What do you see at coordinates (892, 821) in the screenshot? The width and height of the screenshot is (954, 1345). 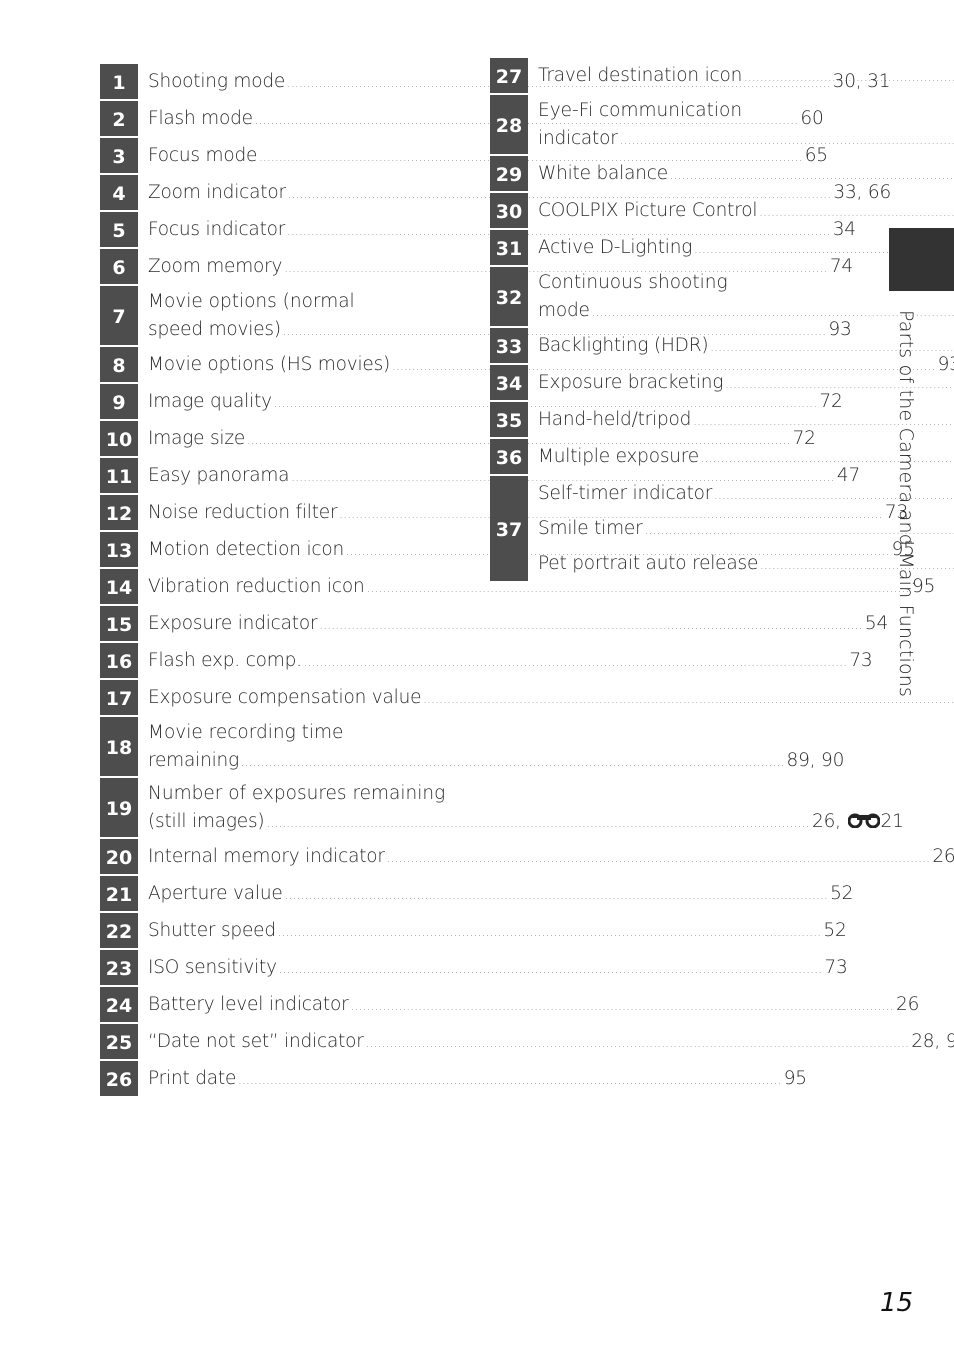 I see `reference-page: 21` at bounding box center [892, 821].